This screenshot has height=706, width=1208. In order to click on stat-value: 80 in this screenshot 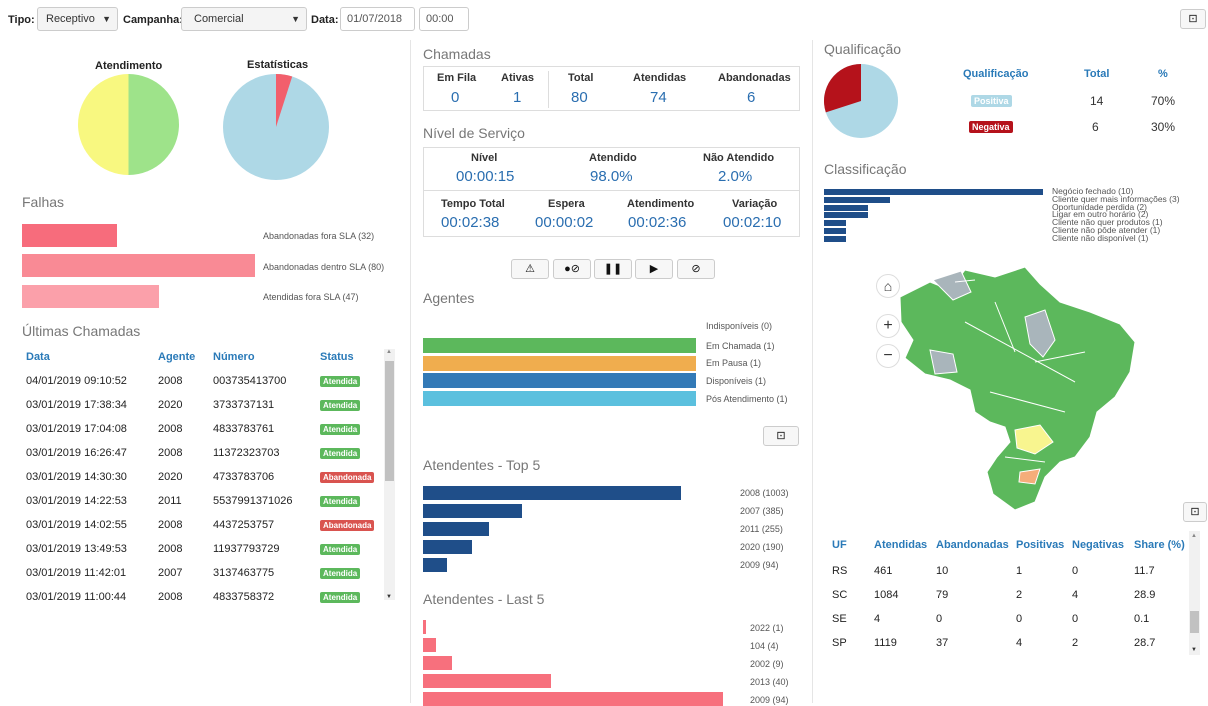, I will do `click(579, 97)`.